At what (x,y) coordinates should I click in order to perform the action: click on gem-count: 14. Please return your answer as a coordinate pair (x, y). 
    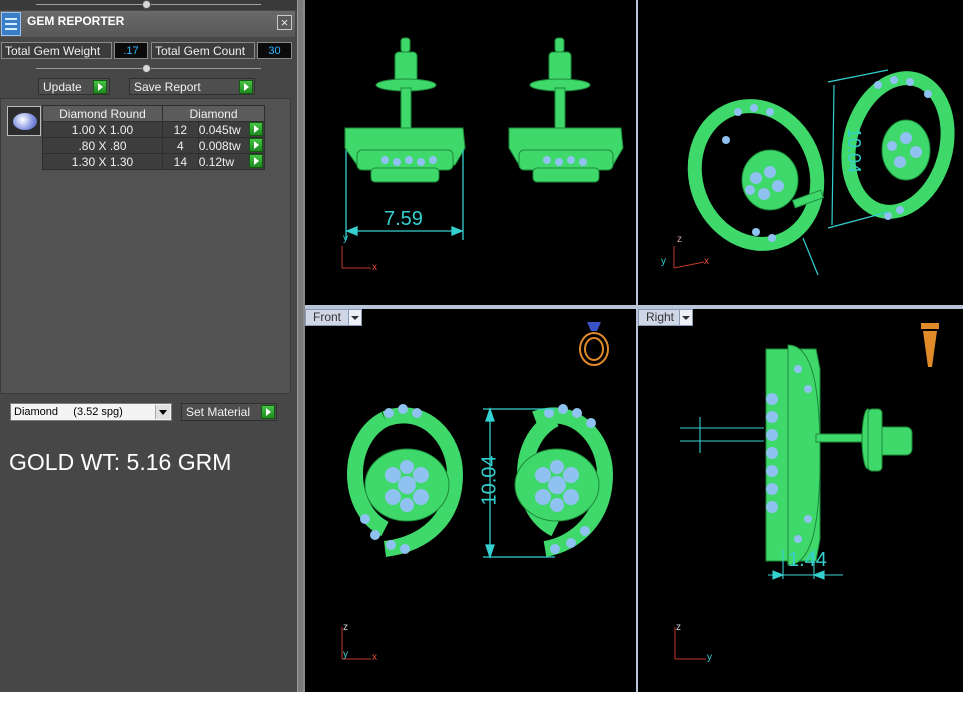
    Looking at the image, I should click on (180, 161).